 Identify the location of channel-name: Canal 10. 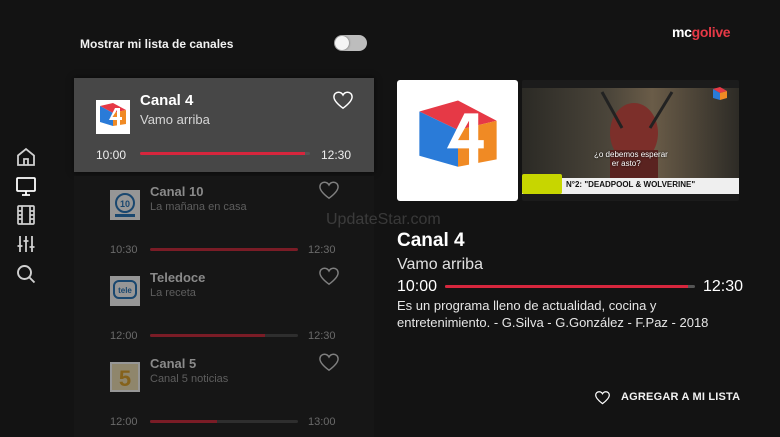
(177, 191).